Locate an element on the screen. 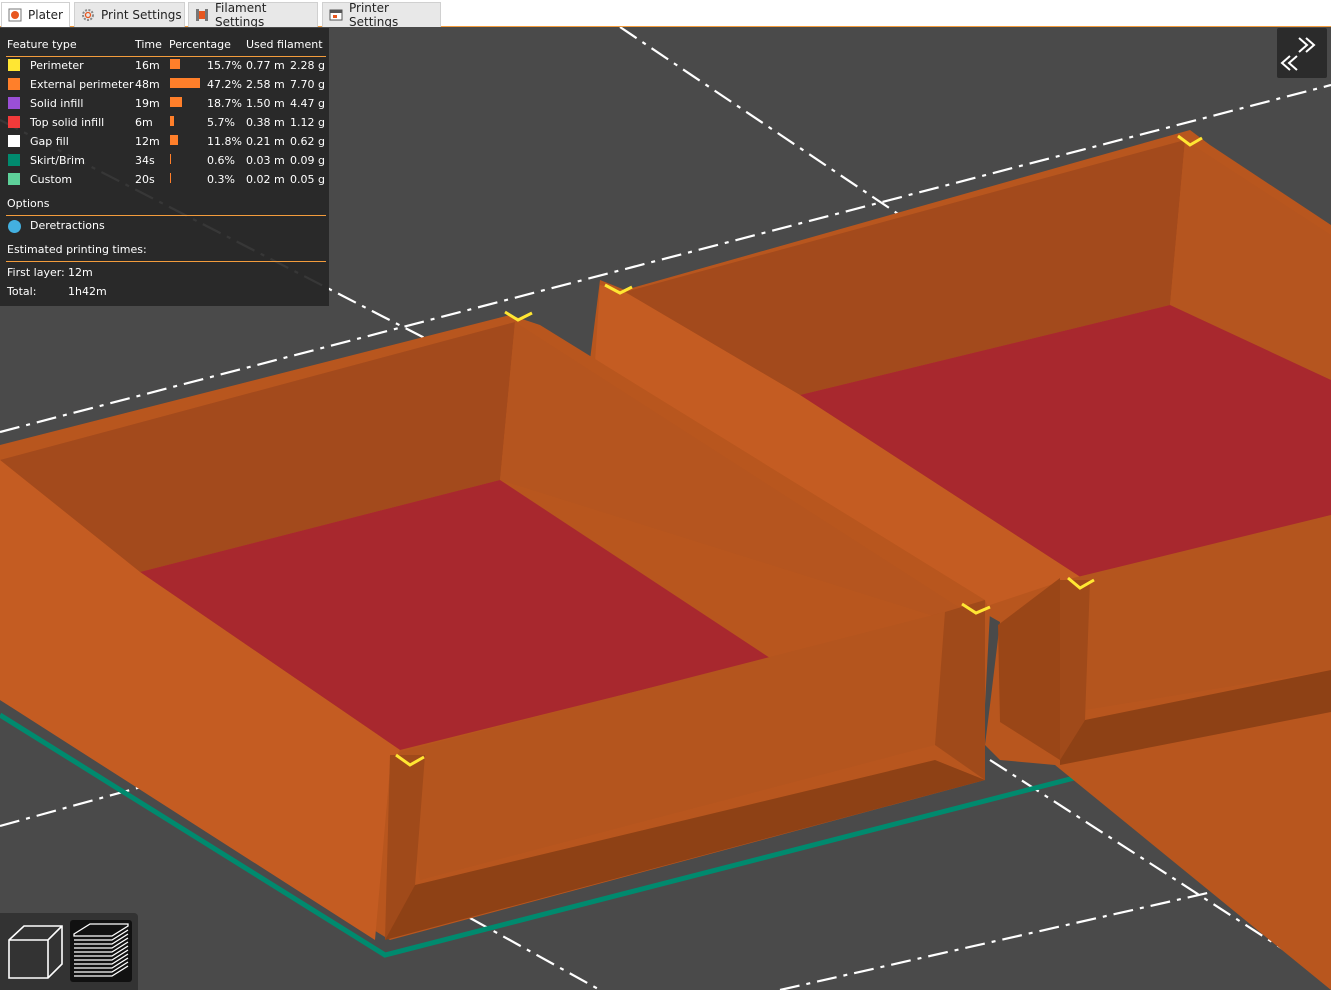  legend-percentage: 18.7% is located at coordinates (224, 103).